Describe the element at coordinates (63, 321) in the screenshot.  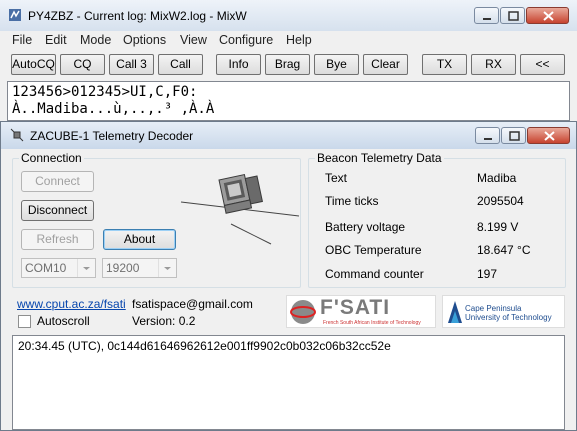
I see `autoscroll-label: Autoscroll` at that location.